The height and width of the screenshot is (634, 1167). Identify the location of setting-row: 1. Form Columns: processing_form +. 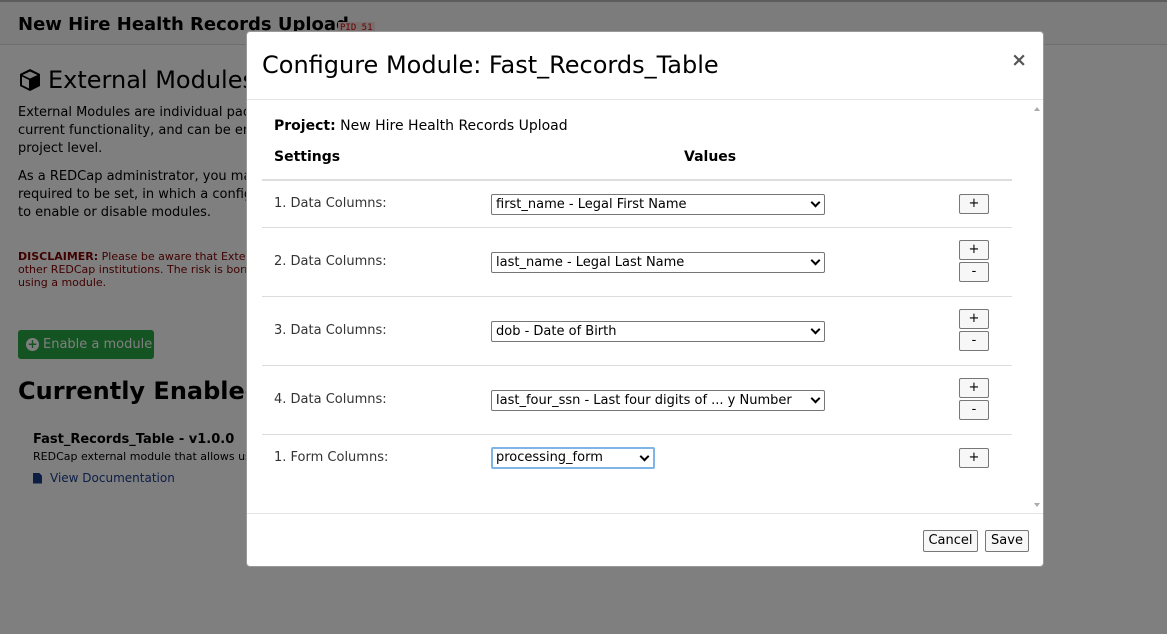
(637, 459).